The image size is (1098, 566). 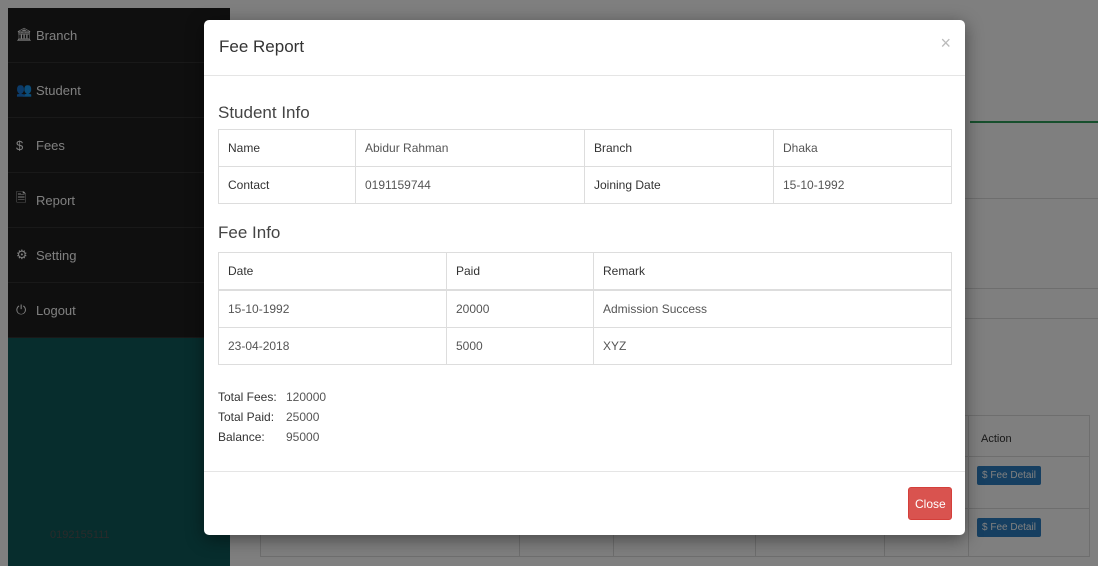 What do you see at coordinates (679, 185) in the screenshot?
I see `joining-date-label: Joining Date` at bounding box center [679, 185].